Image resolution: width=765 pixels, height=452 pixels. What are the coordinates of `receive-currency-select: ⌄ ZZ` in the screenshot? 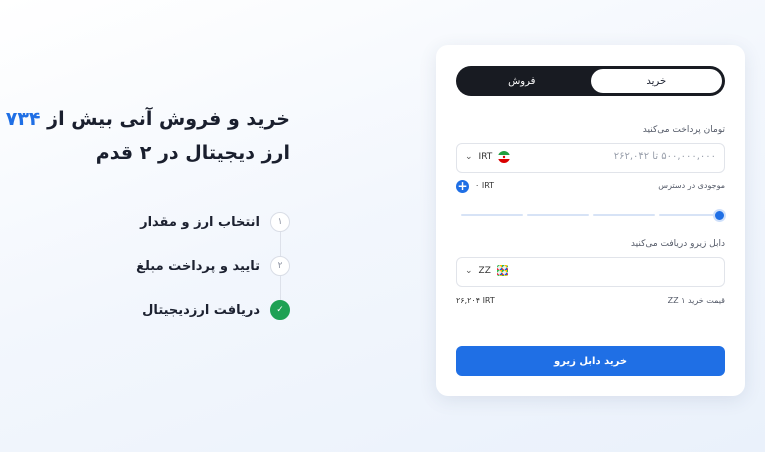 It's located at (486, 270).